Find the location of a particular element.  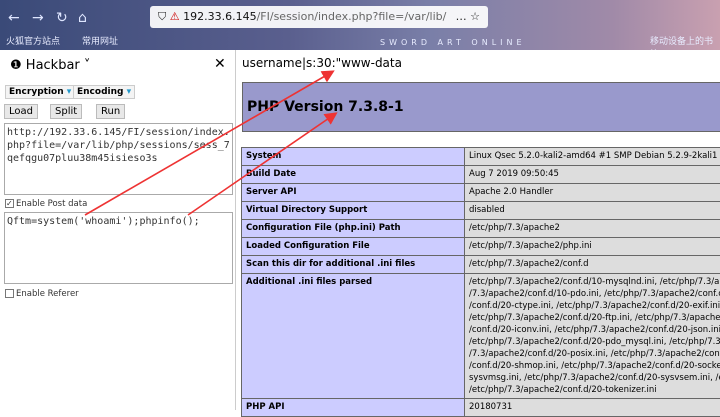

arrow-to-username is located at coordinates (208, 143).